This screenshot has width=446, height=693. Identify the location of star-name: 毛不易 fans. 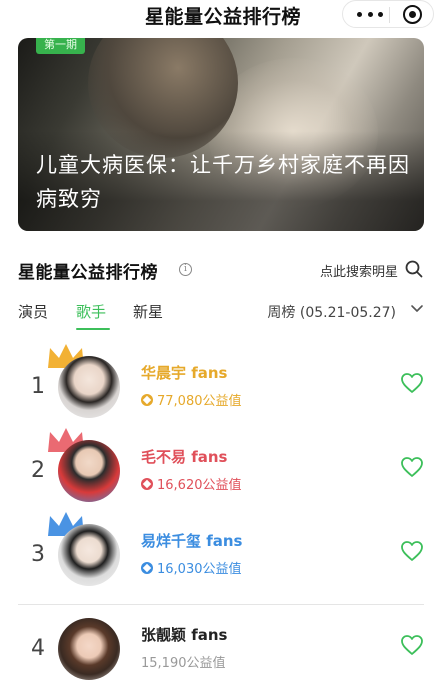
(184, 456).